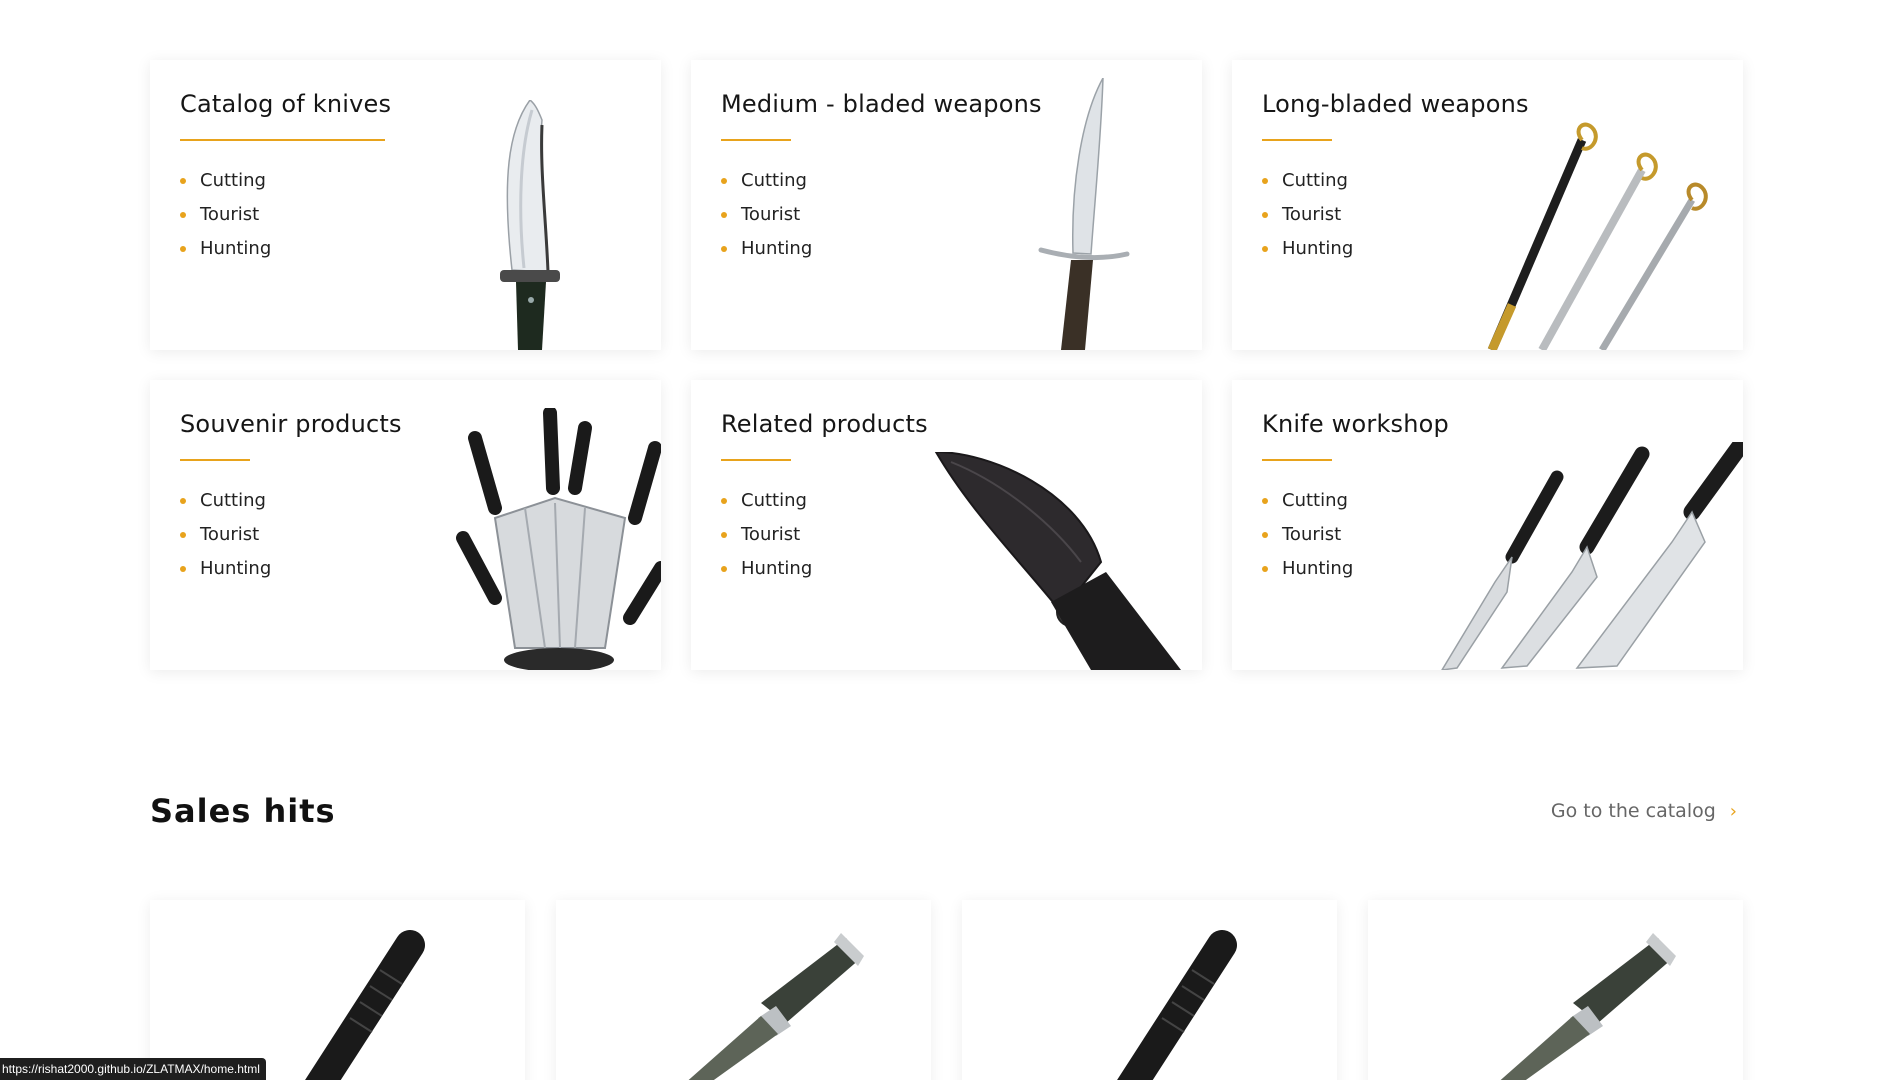 Image resolution: width=1887 pixels, height=1080 pixels. What do you see at coordinates (824, 424) in the screenshot?
I see `category-title: Related products` at bounding box center [824, 424].